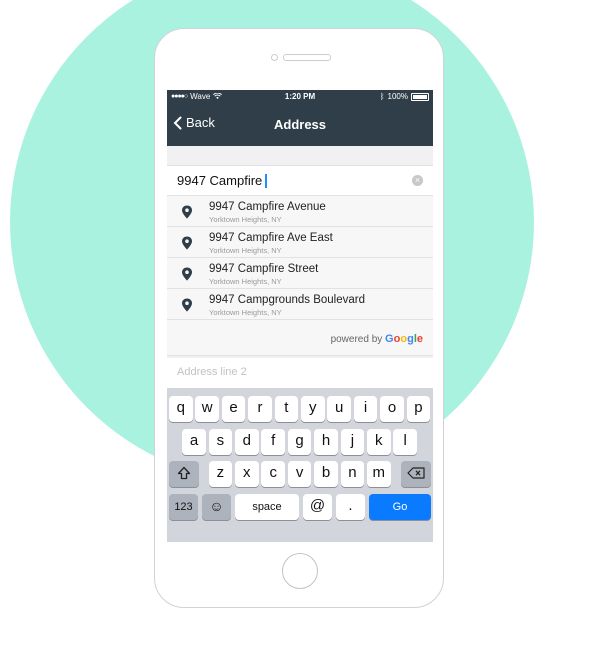 Image resolution: width=600 pixels, height=645 pixels. Describe the element at coordinates (326, 474) in the screenshot. I see `key-b: b` at that location.